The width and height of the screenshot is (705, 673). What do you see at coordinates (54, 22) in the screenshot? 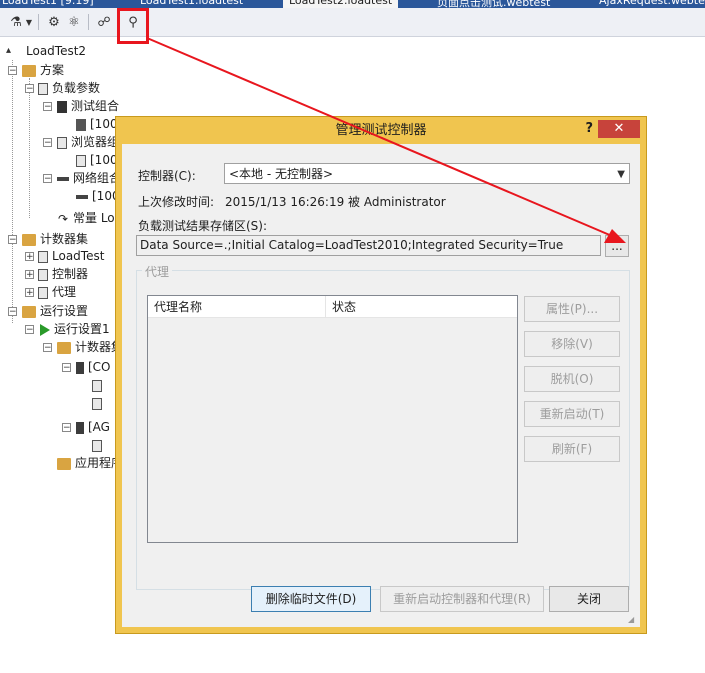
I see `run-test-icon: ⚙` at bounding box center [54, 22].